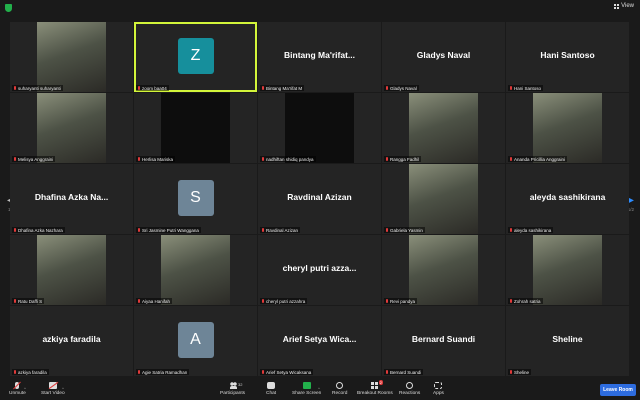 Image resolution: width=640 pixels, height=400 pixels. I want to click on participant-name-label: suharyanti suharyanti, so click(37, 88).